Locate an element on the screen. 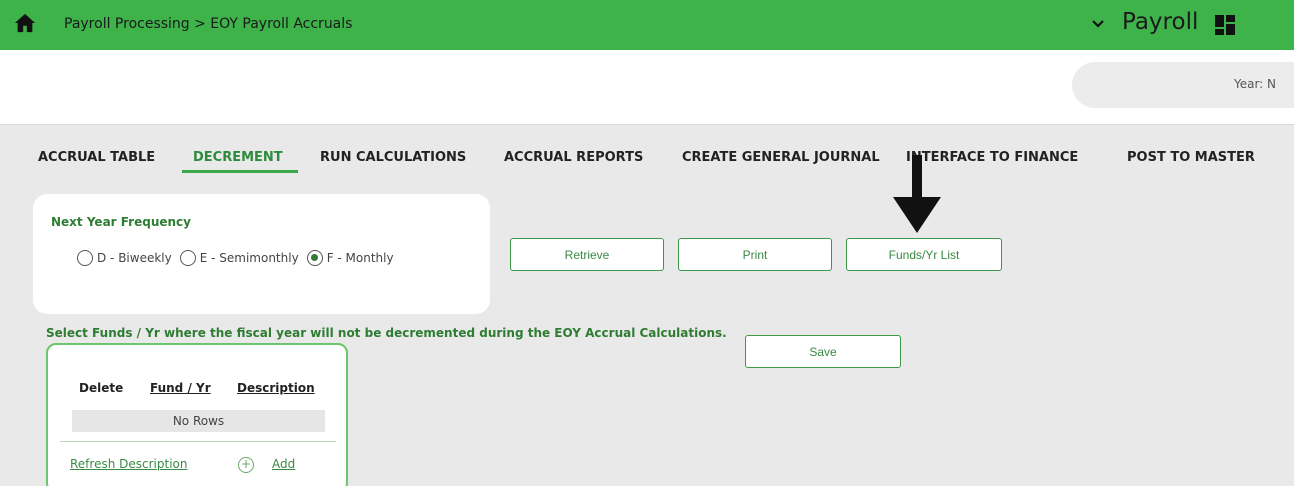  frequency-title: Next Year Frequency is located at coordinates (121, 222).